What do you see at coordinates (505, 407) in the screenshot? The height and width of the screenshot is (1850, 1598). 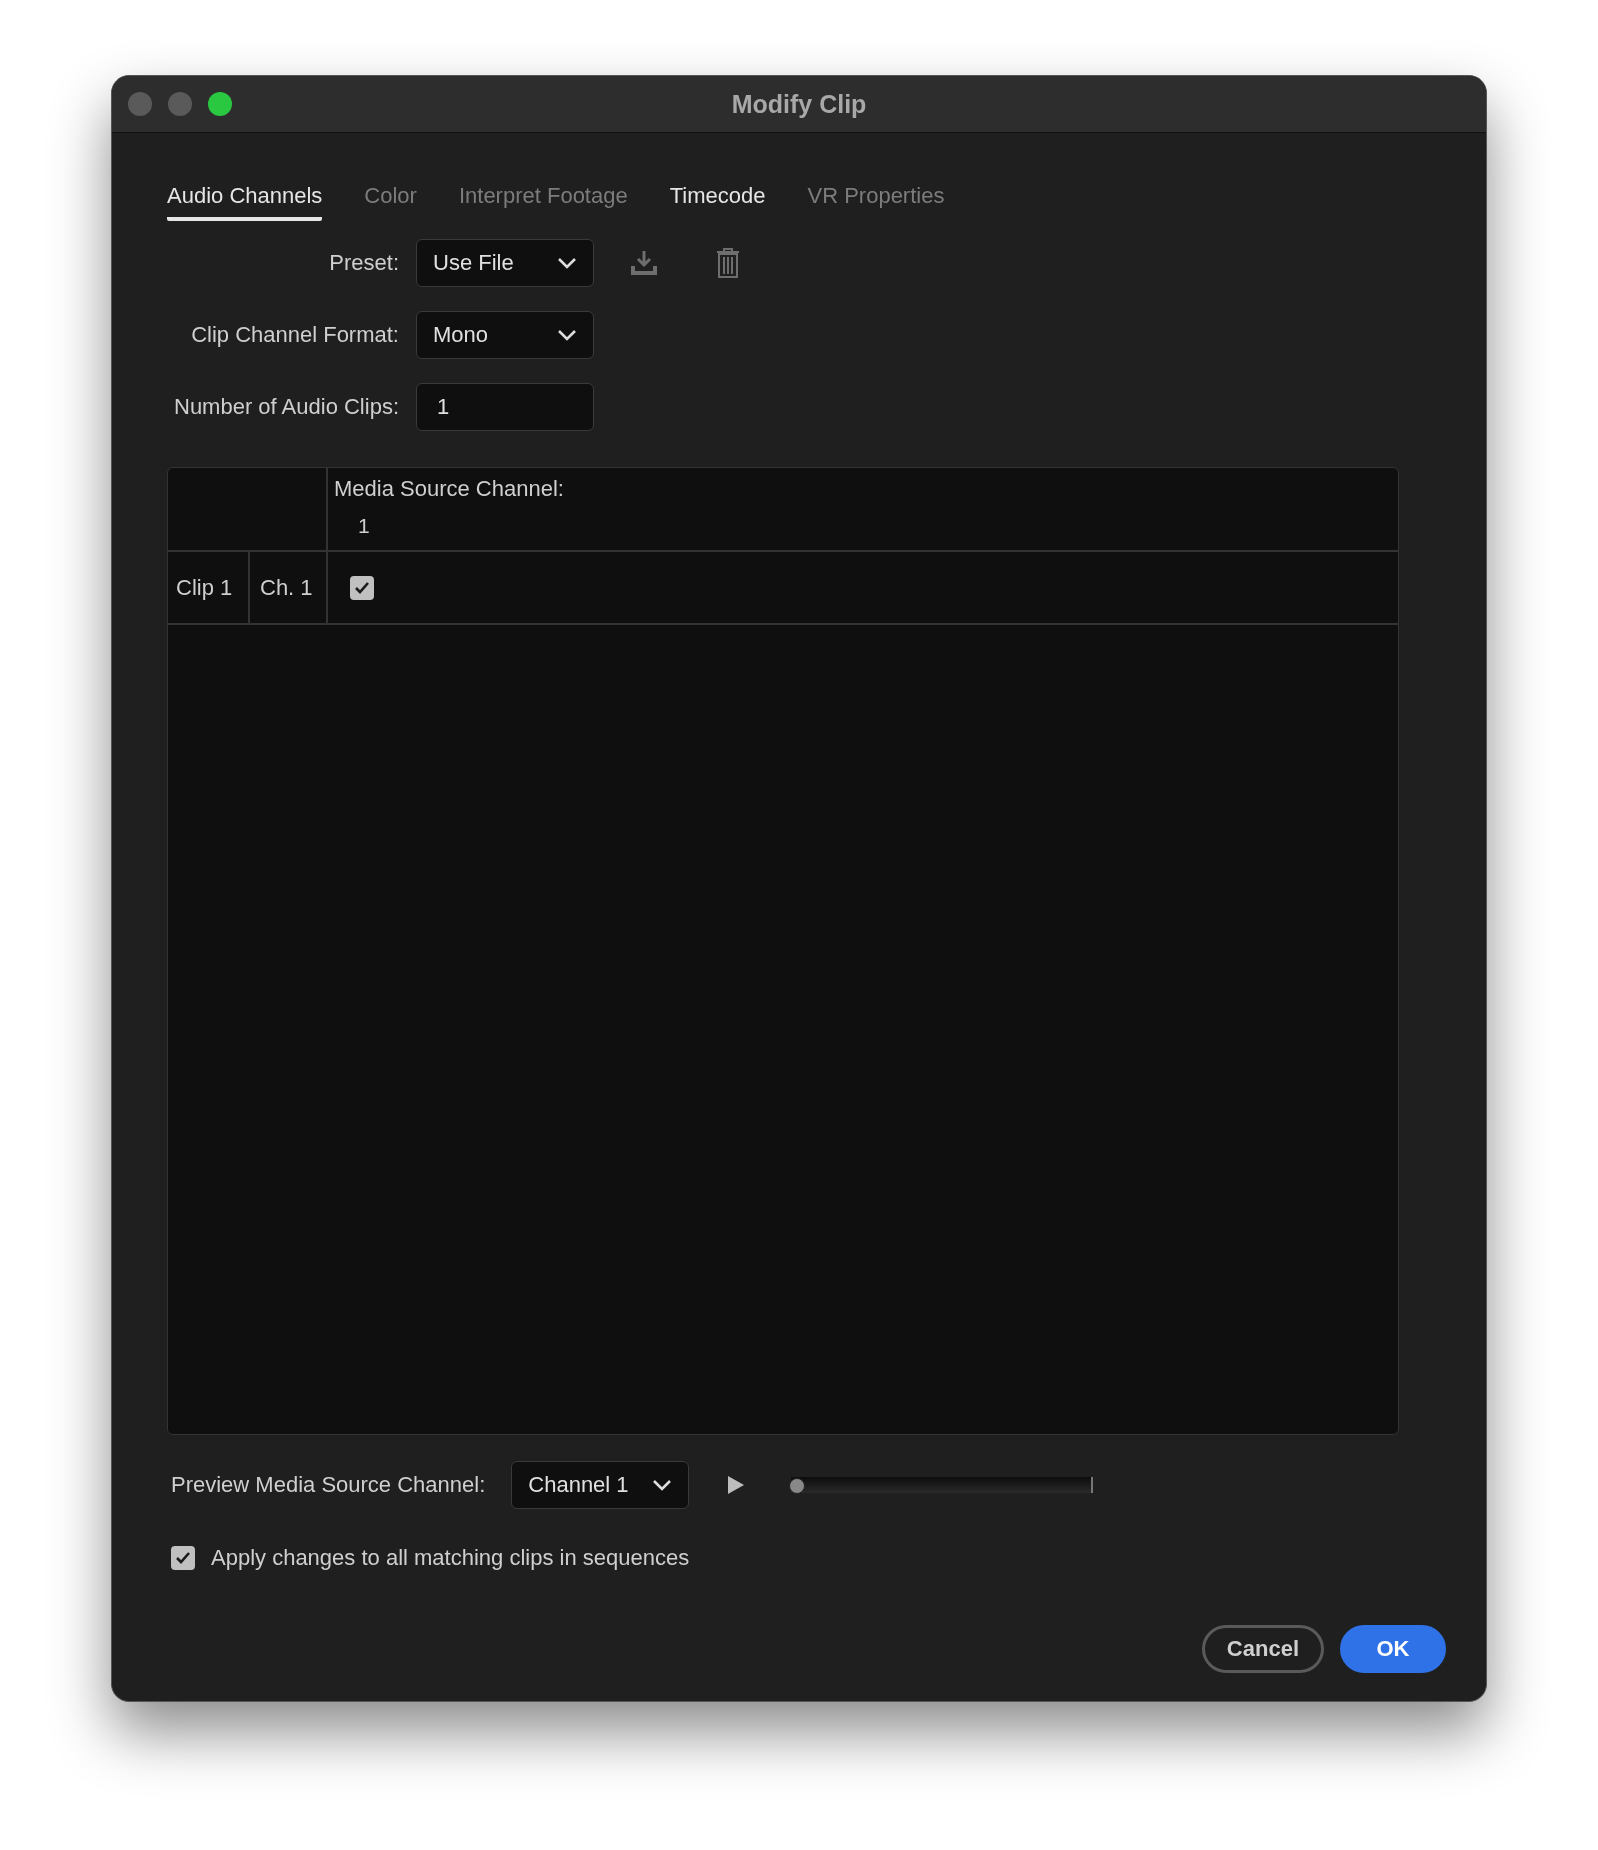 I see `input-field: 1` at bounding box center [505, 407].